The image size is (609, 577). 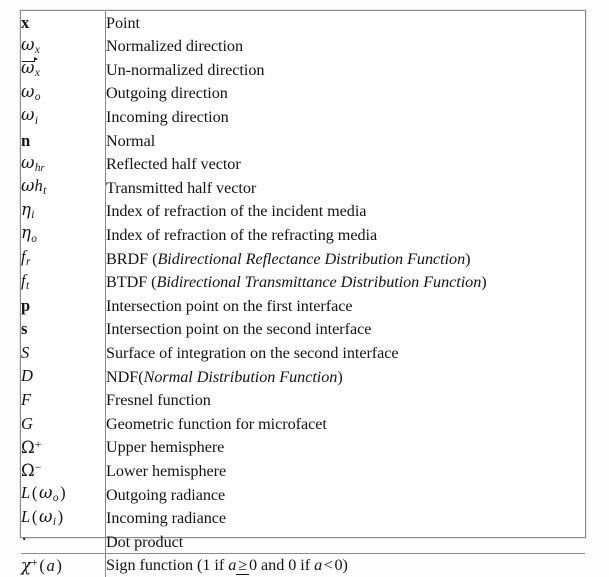 I want to click on table-row: ωht Transmitted half vector, so click(x=303, y=188).